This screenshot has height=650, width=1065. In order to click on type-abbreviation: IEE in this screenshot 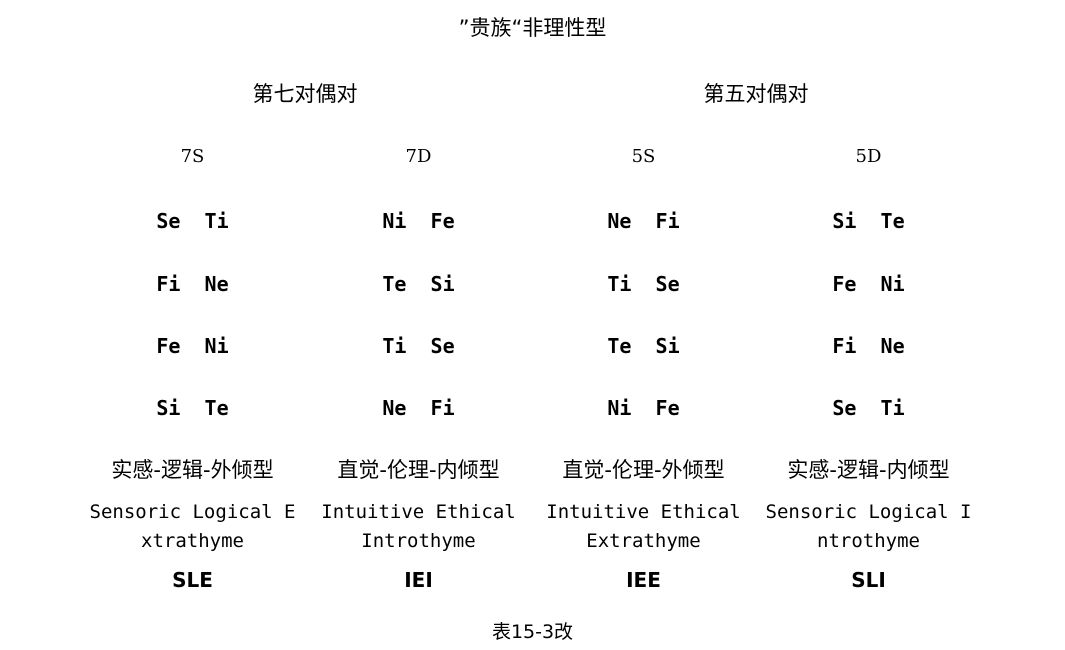, I will do `click(643, 580)`.